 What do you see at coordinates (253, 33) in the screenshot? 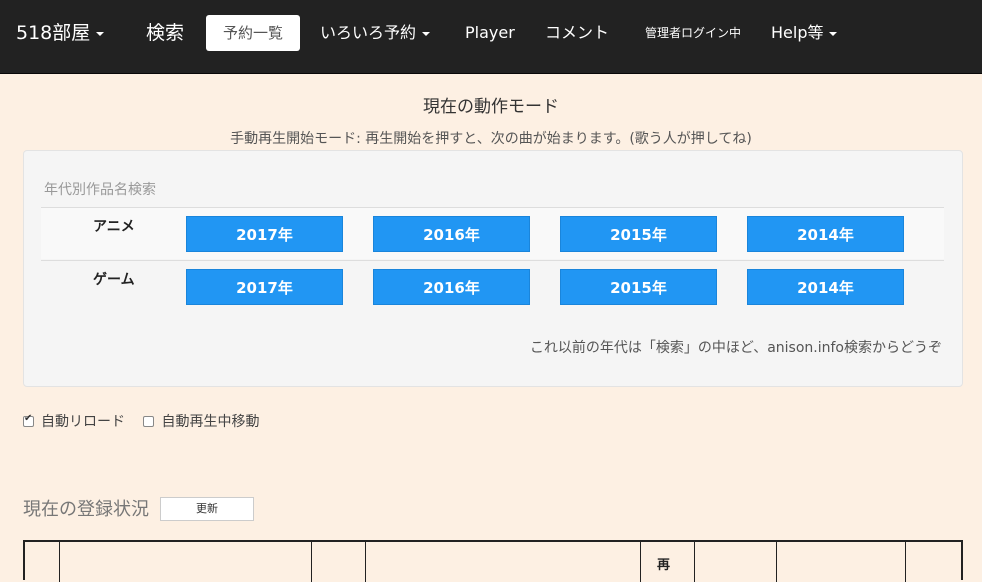
I see `nav-reservation-list: 予約一覧` at bounding box center [253, 33].